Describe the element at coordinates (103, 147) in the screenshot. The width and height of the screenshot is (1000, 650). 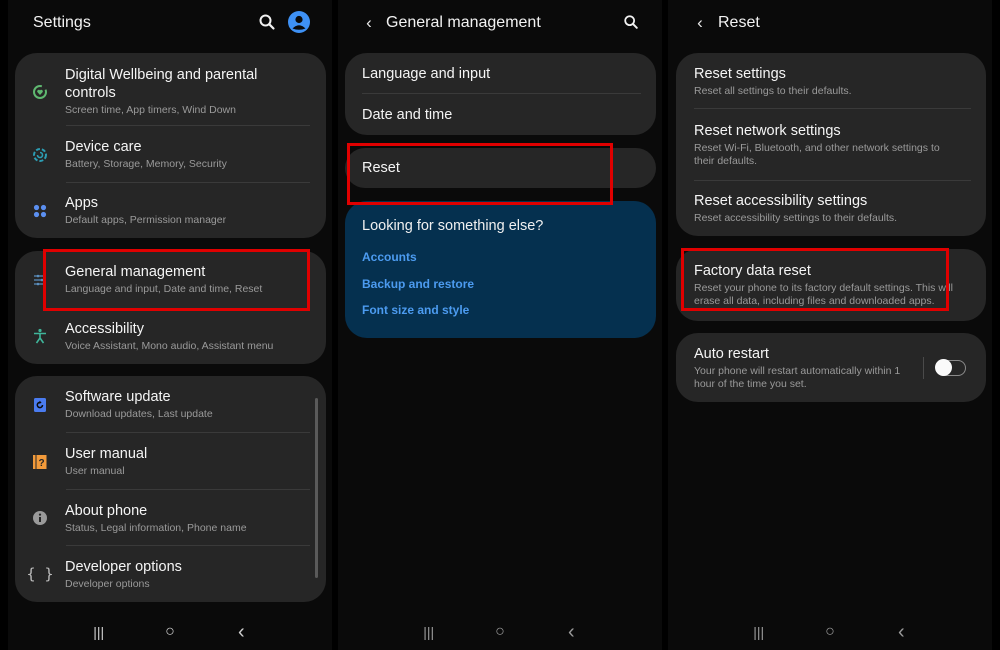
I see `item-title: Device care` at that location.